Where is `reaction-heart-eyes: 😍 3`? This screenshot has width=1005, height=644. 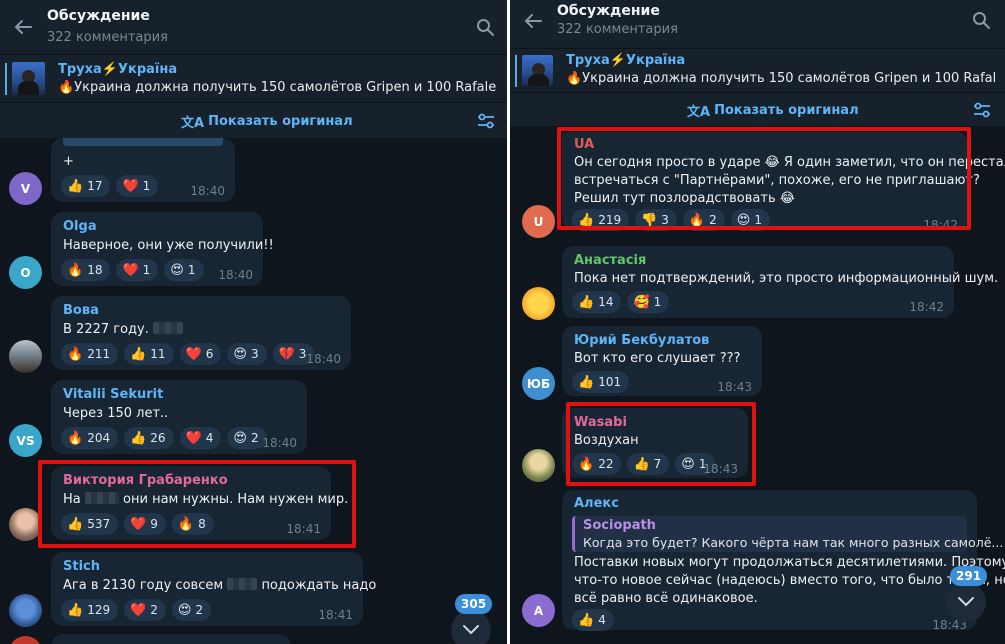 reaction-heart-eyes: 😍 3 is located at coordinates (247, 354).